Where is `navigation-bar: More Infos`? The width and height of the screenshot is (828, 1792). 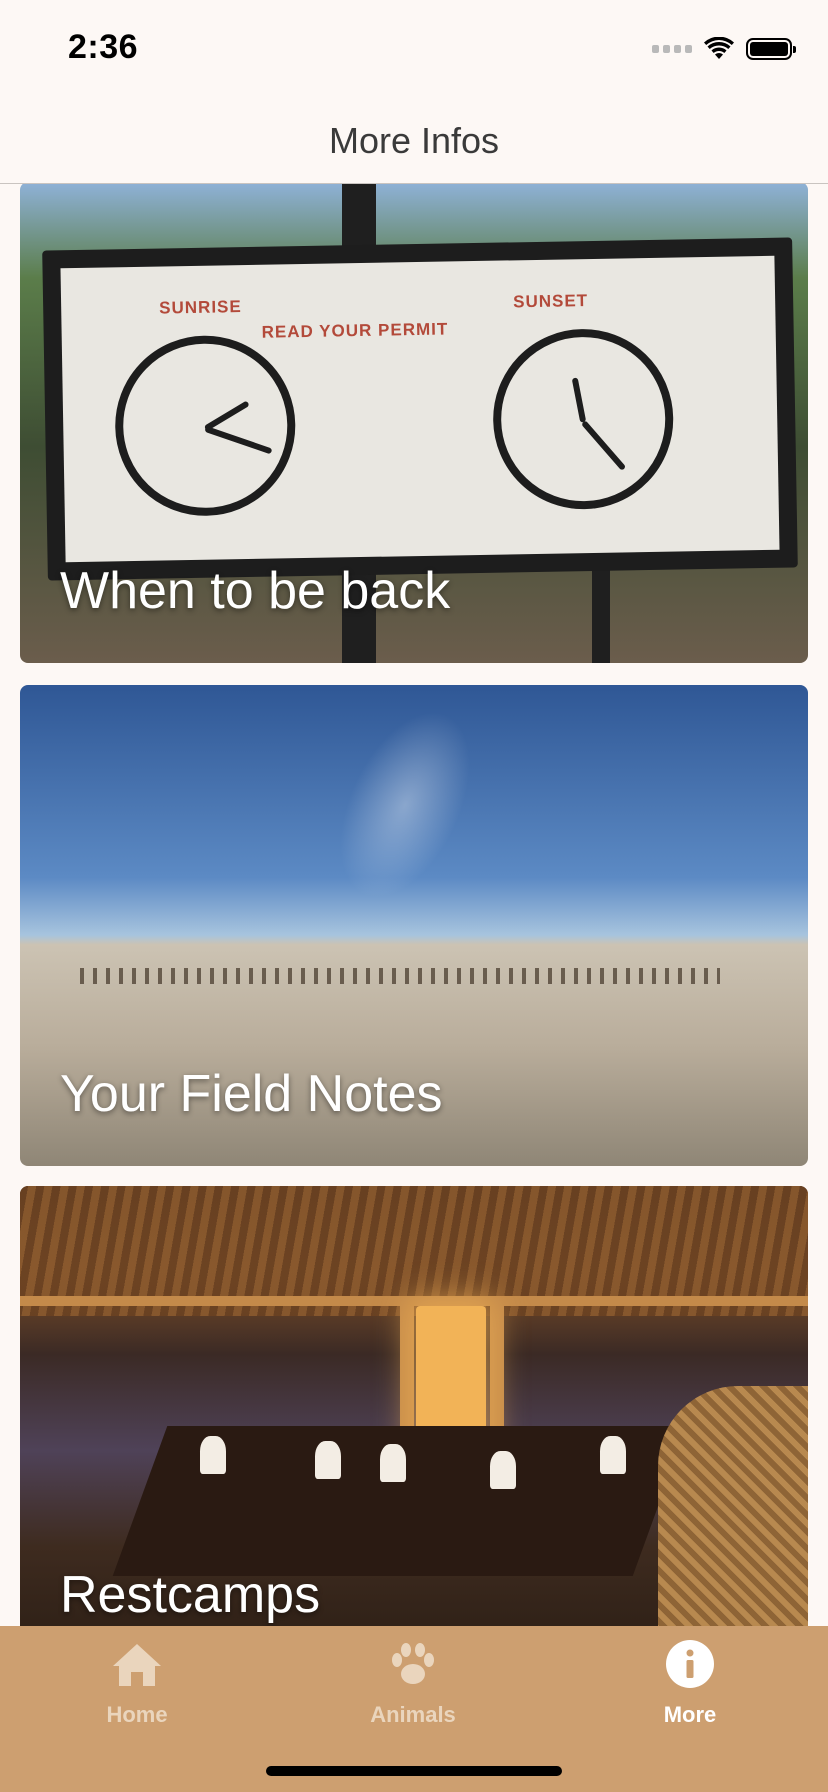 navigation-bar: More Infos is located at coordinates (414, 142).